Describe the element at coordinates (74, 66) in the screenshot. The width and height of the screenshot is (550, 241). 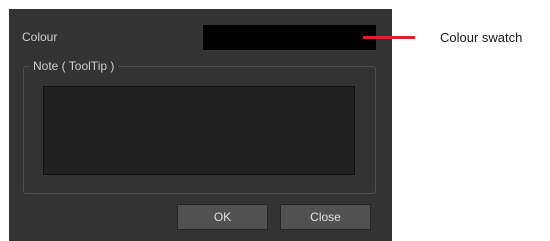
I see `note-group-label: Note ( ToolTip )` at that location.